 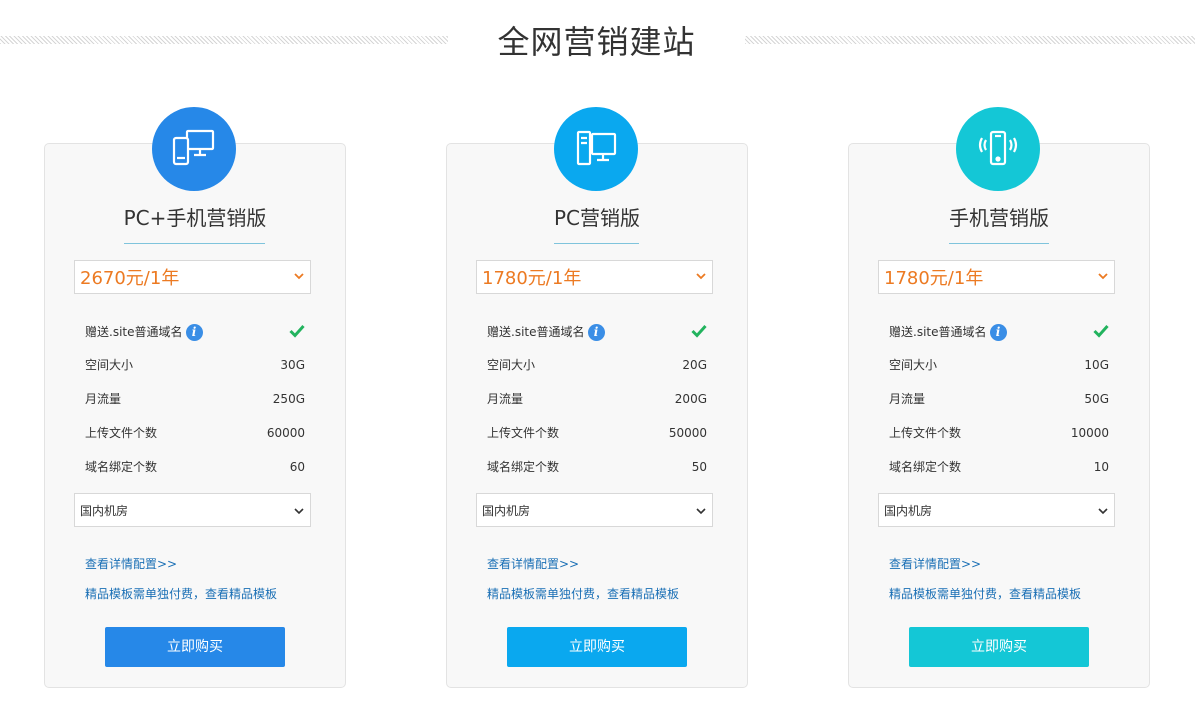 I want to click on feature-row: 空间大小 10G, so click(x=999, y=365).